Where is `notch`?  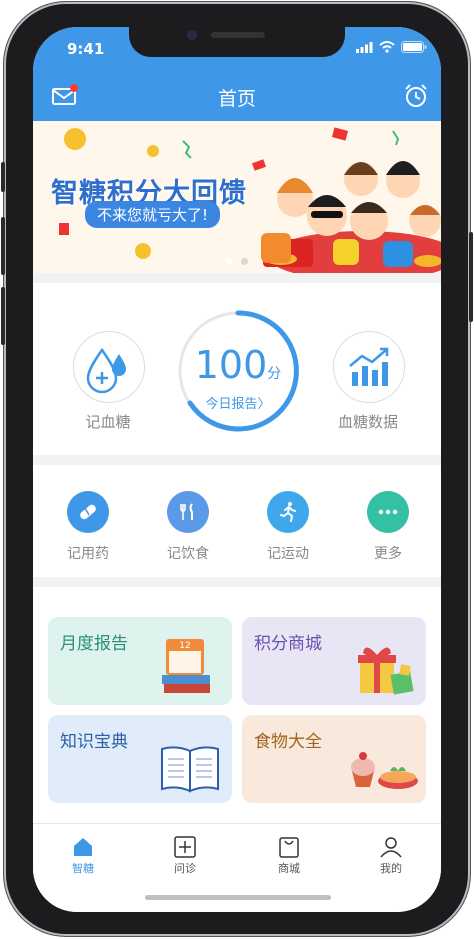 notch is located at coordinates (237, 42).